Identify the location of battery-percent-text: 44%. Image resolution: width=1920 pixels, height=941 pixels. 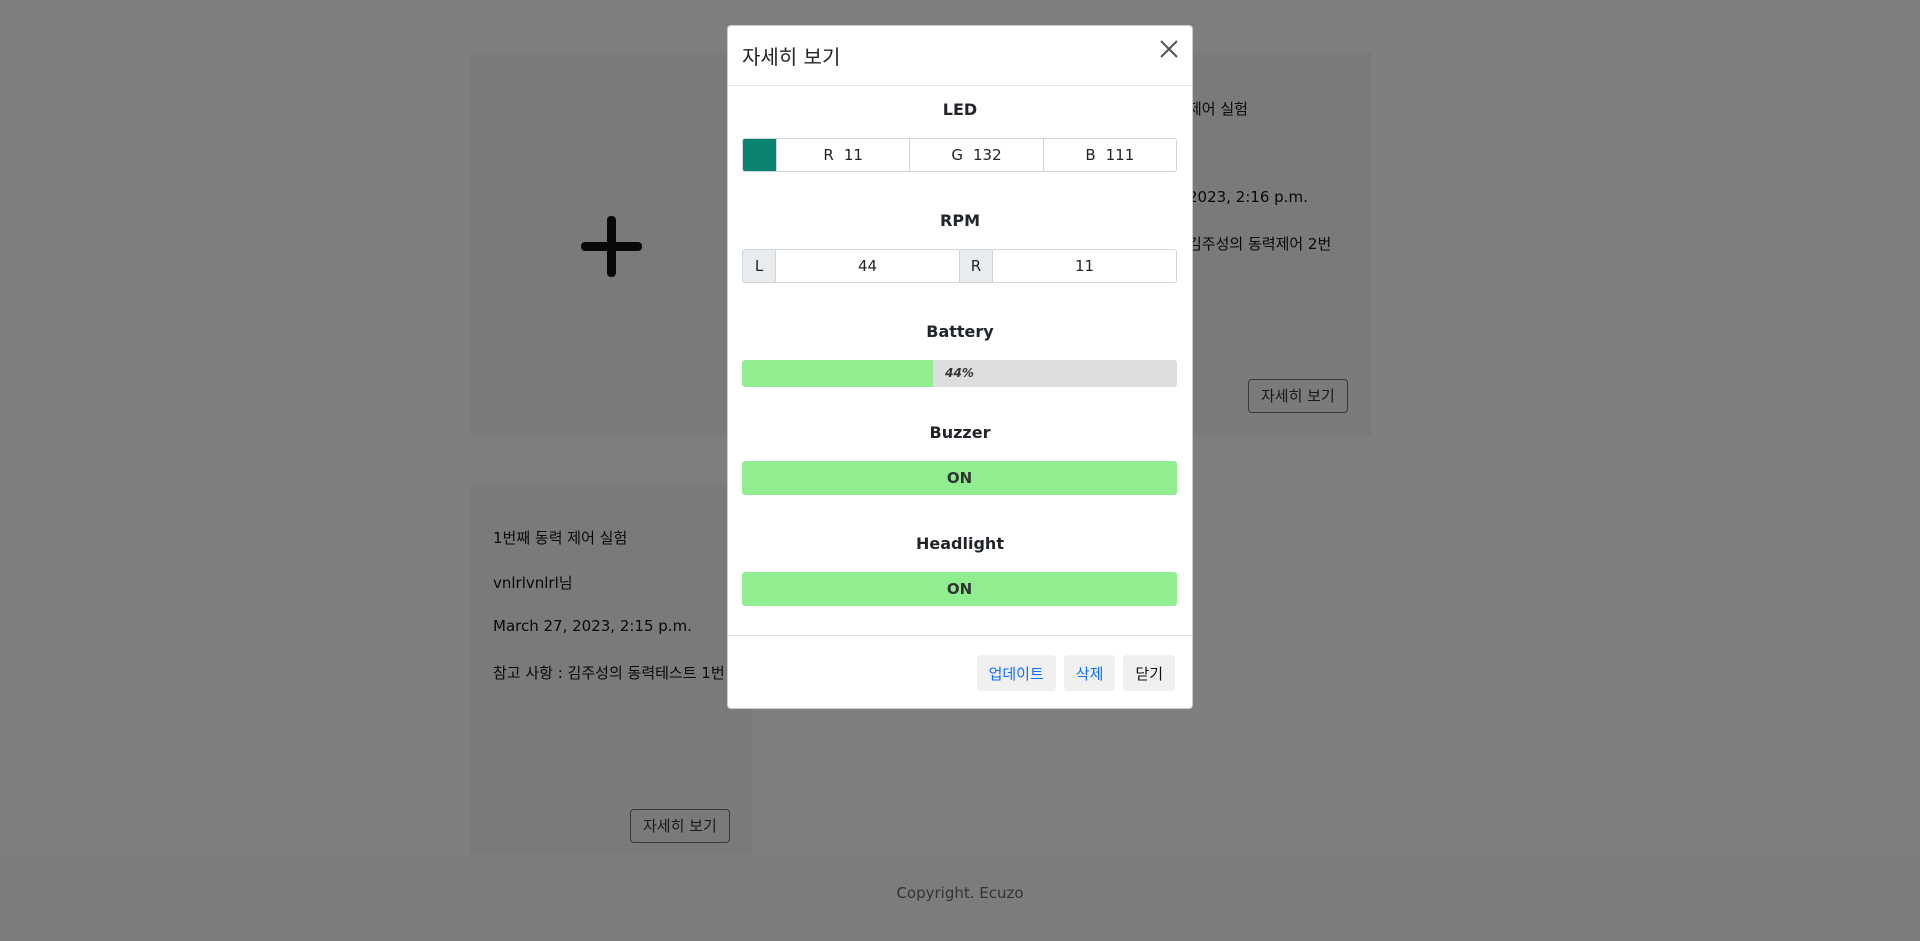
(959, 373).